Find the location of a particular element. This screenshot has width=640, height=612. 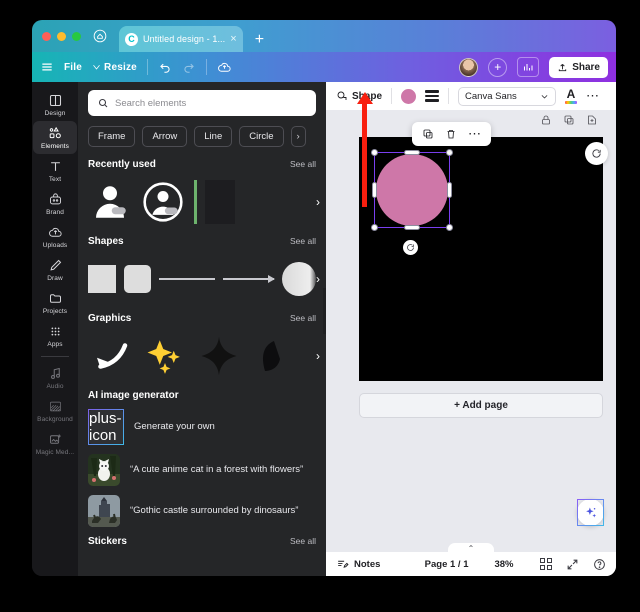

duplicate-icon is located at coordinates (428, 134).